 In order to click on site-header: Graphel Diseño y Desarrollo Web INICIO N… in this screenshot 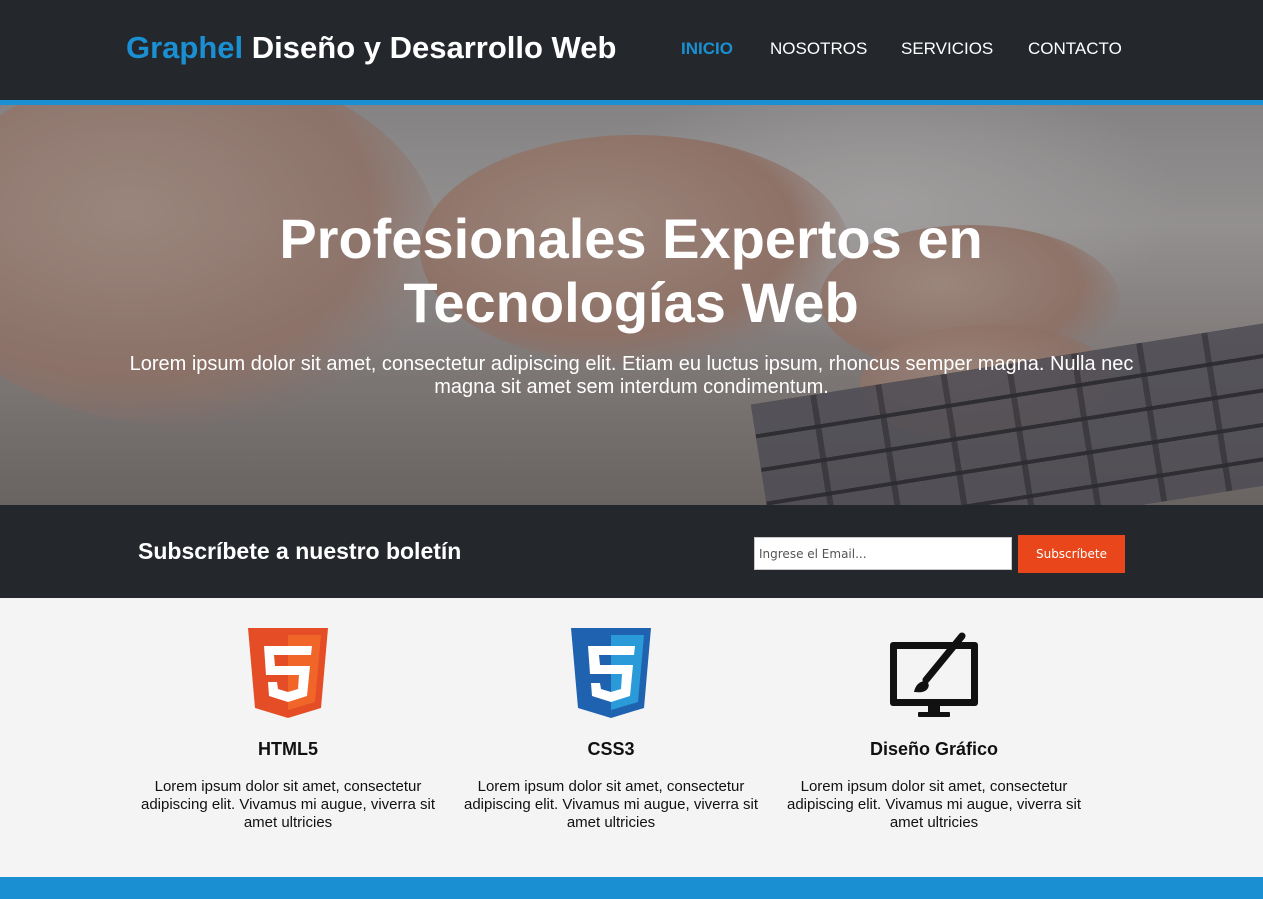, I will do `click(631, 50)`.